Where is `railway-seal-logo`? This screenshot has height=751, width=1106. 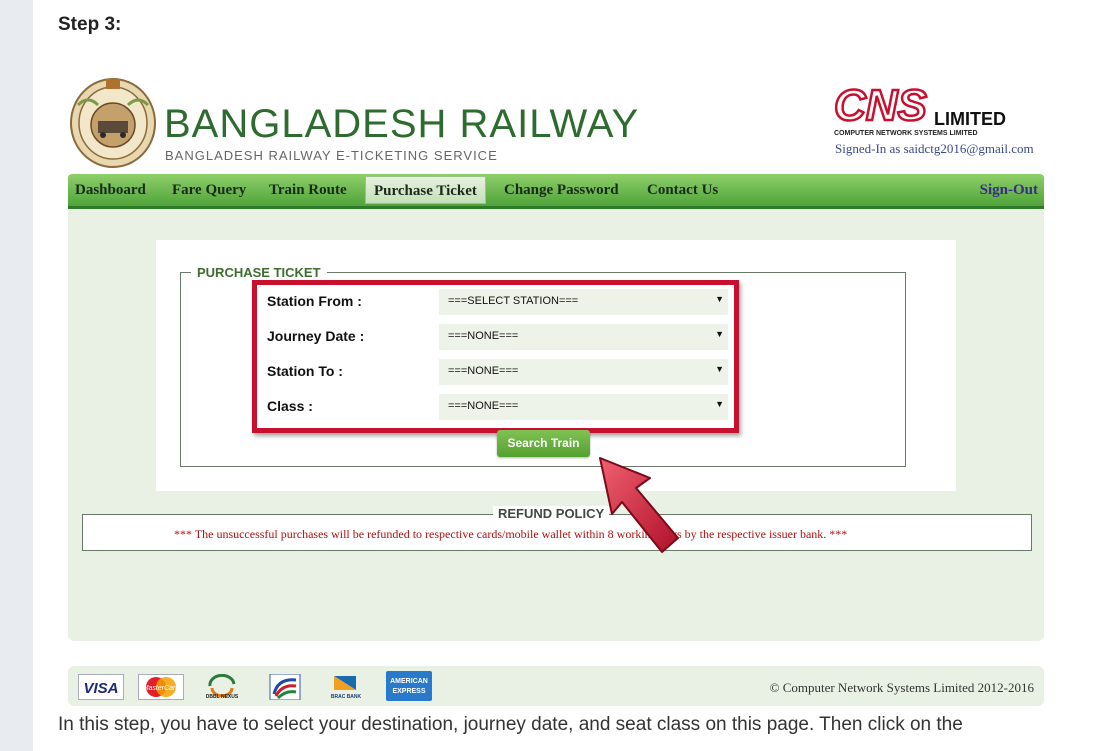
railway-seal-logo is located at coordinates (113, 123).